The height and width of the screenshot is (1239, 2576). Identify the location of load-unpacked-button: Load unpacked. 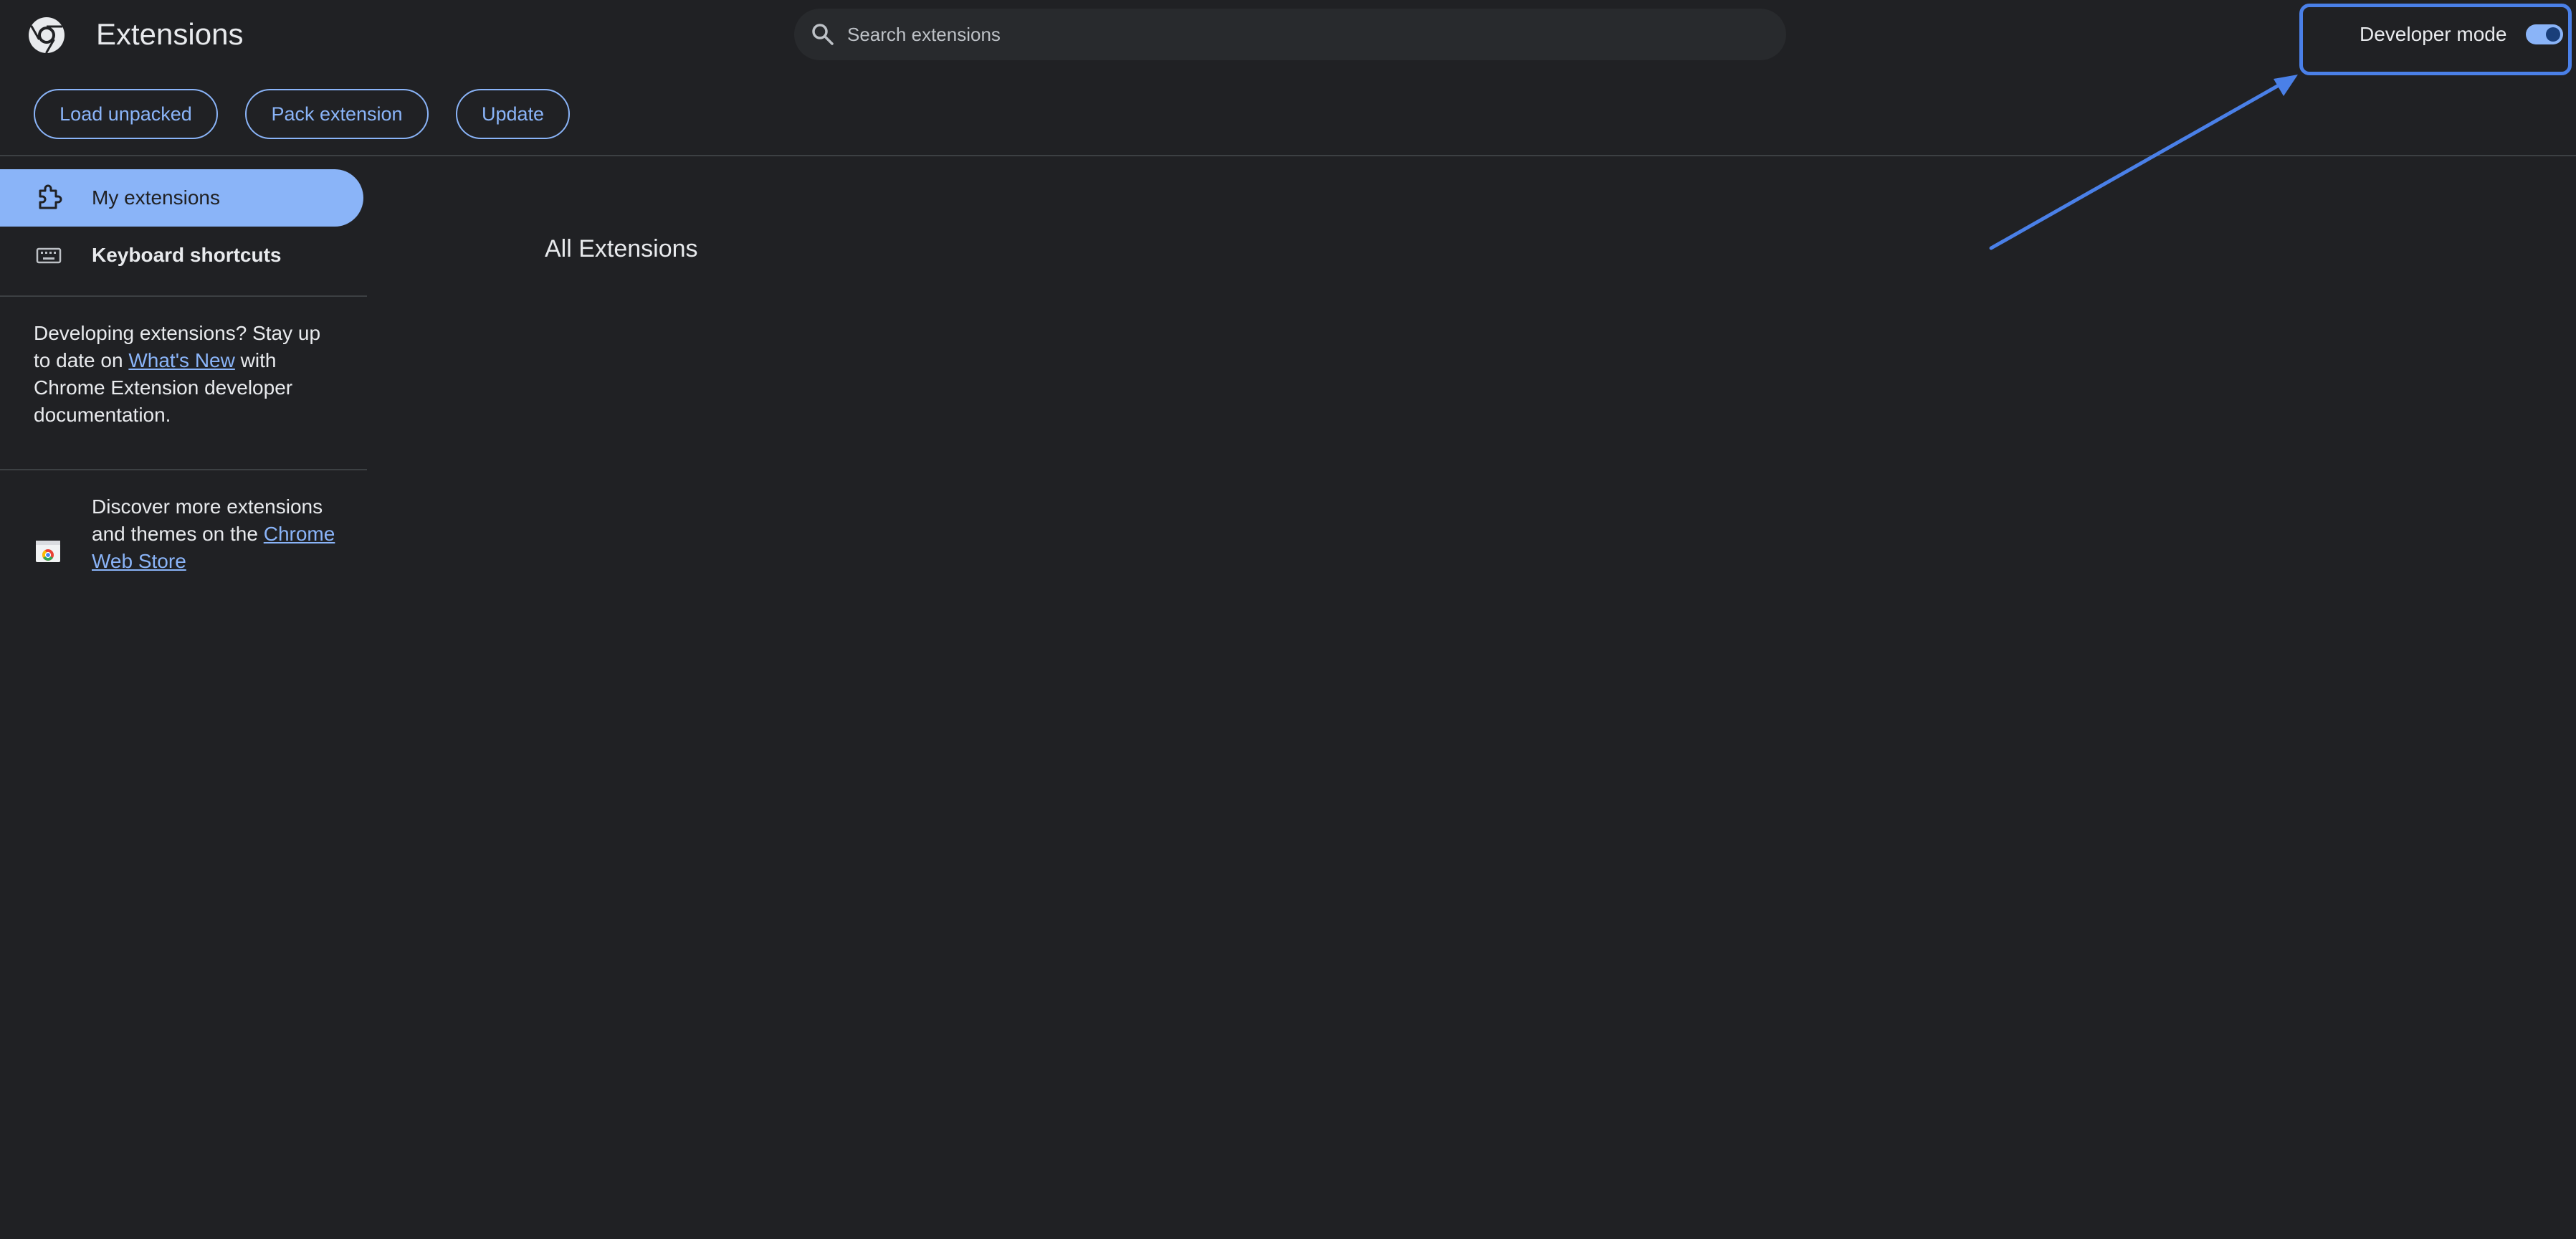
(126, 114).